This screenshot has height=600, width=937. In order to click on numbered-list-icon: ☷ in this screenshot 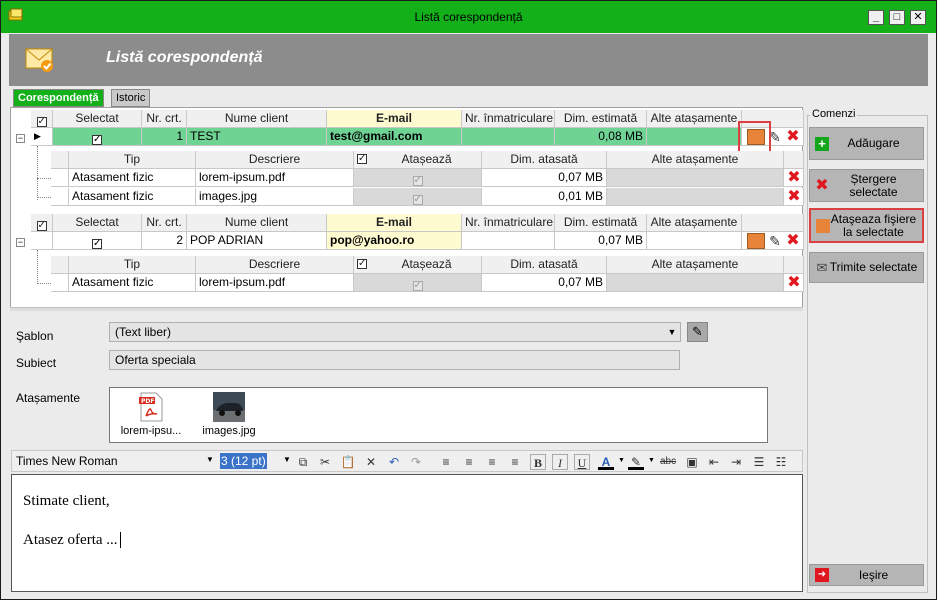, I will do `click(781, 462)`.